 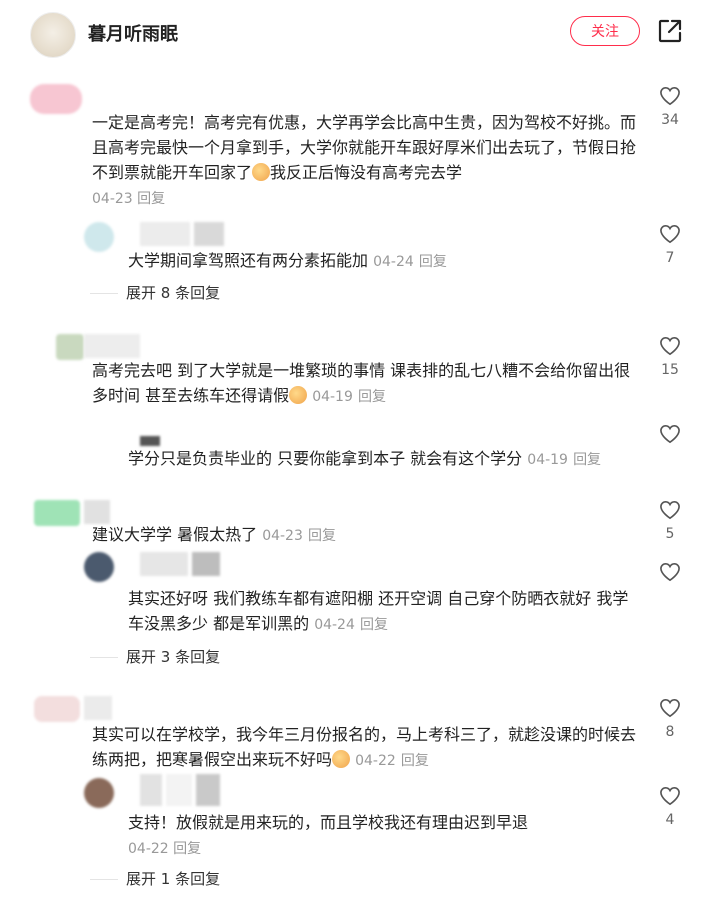 I want to click on share-icon, so click(x=670, y=31).